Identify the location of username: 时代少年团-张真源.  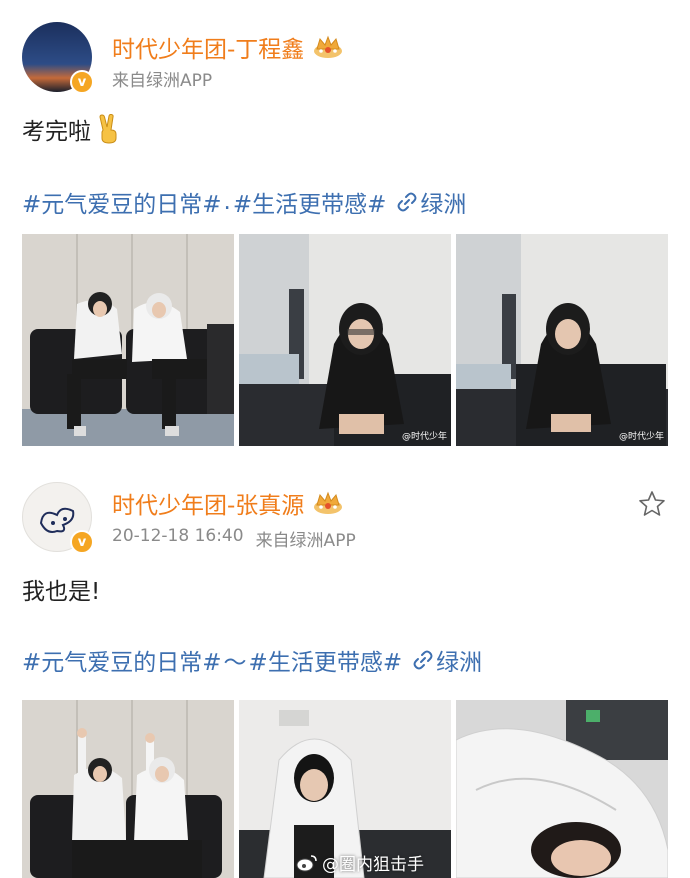
(228, 503).